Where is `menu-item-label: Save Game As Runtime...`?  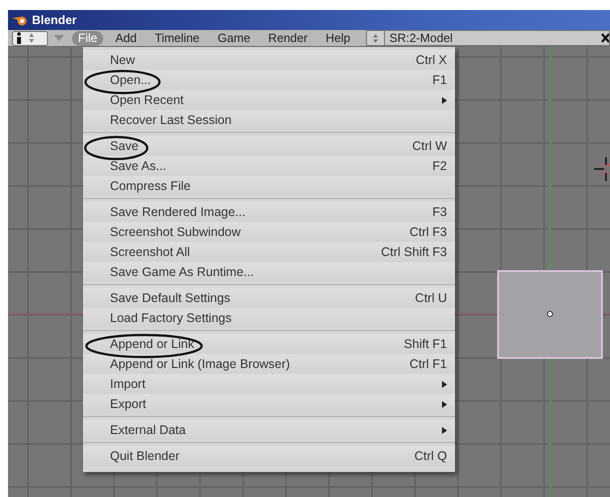
menu-item-label: Save Game As Runtime... is located at coordinates (182, 272).